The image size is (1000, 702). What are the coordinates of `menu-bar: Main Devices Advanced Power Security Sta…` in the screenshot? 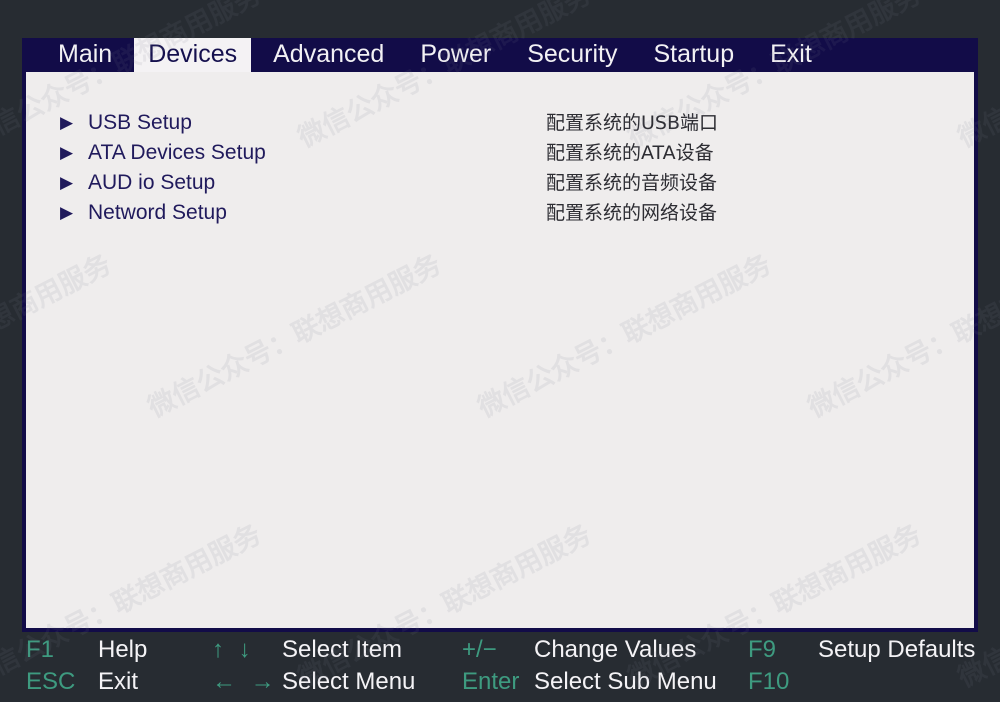 It's located at (500, 55).